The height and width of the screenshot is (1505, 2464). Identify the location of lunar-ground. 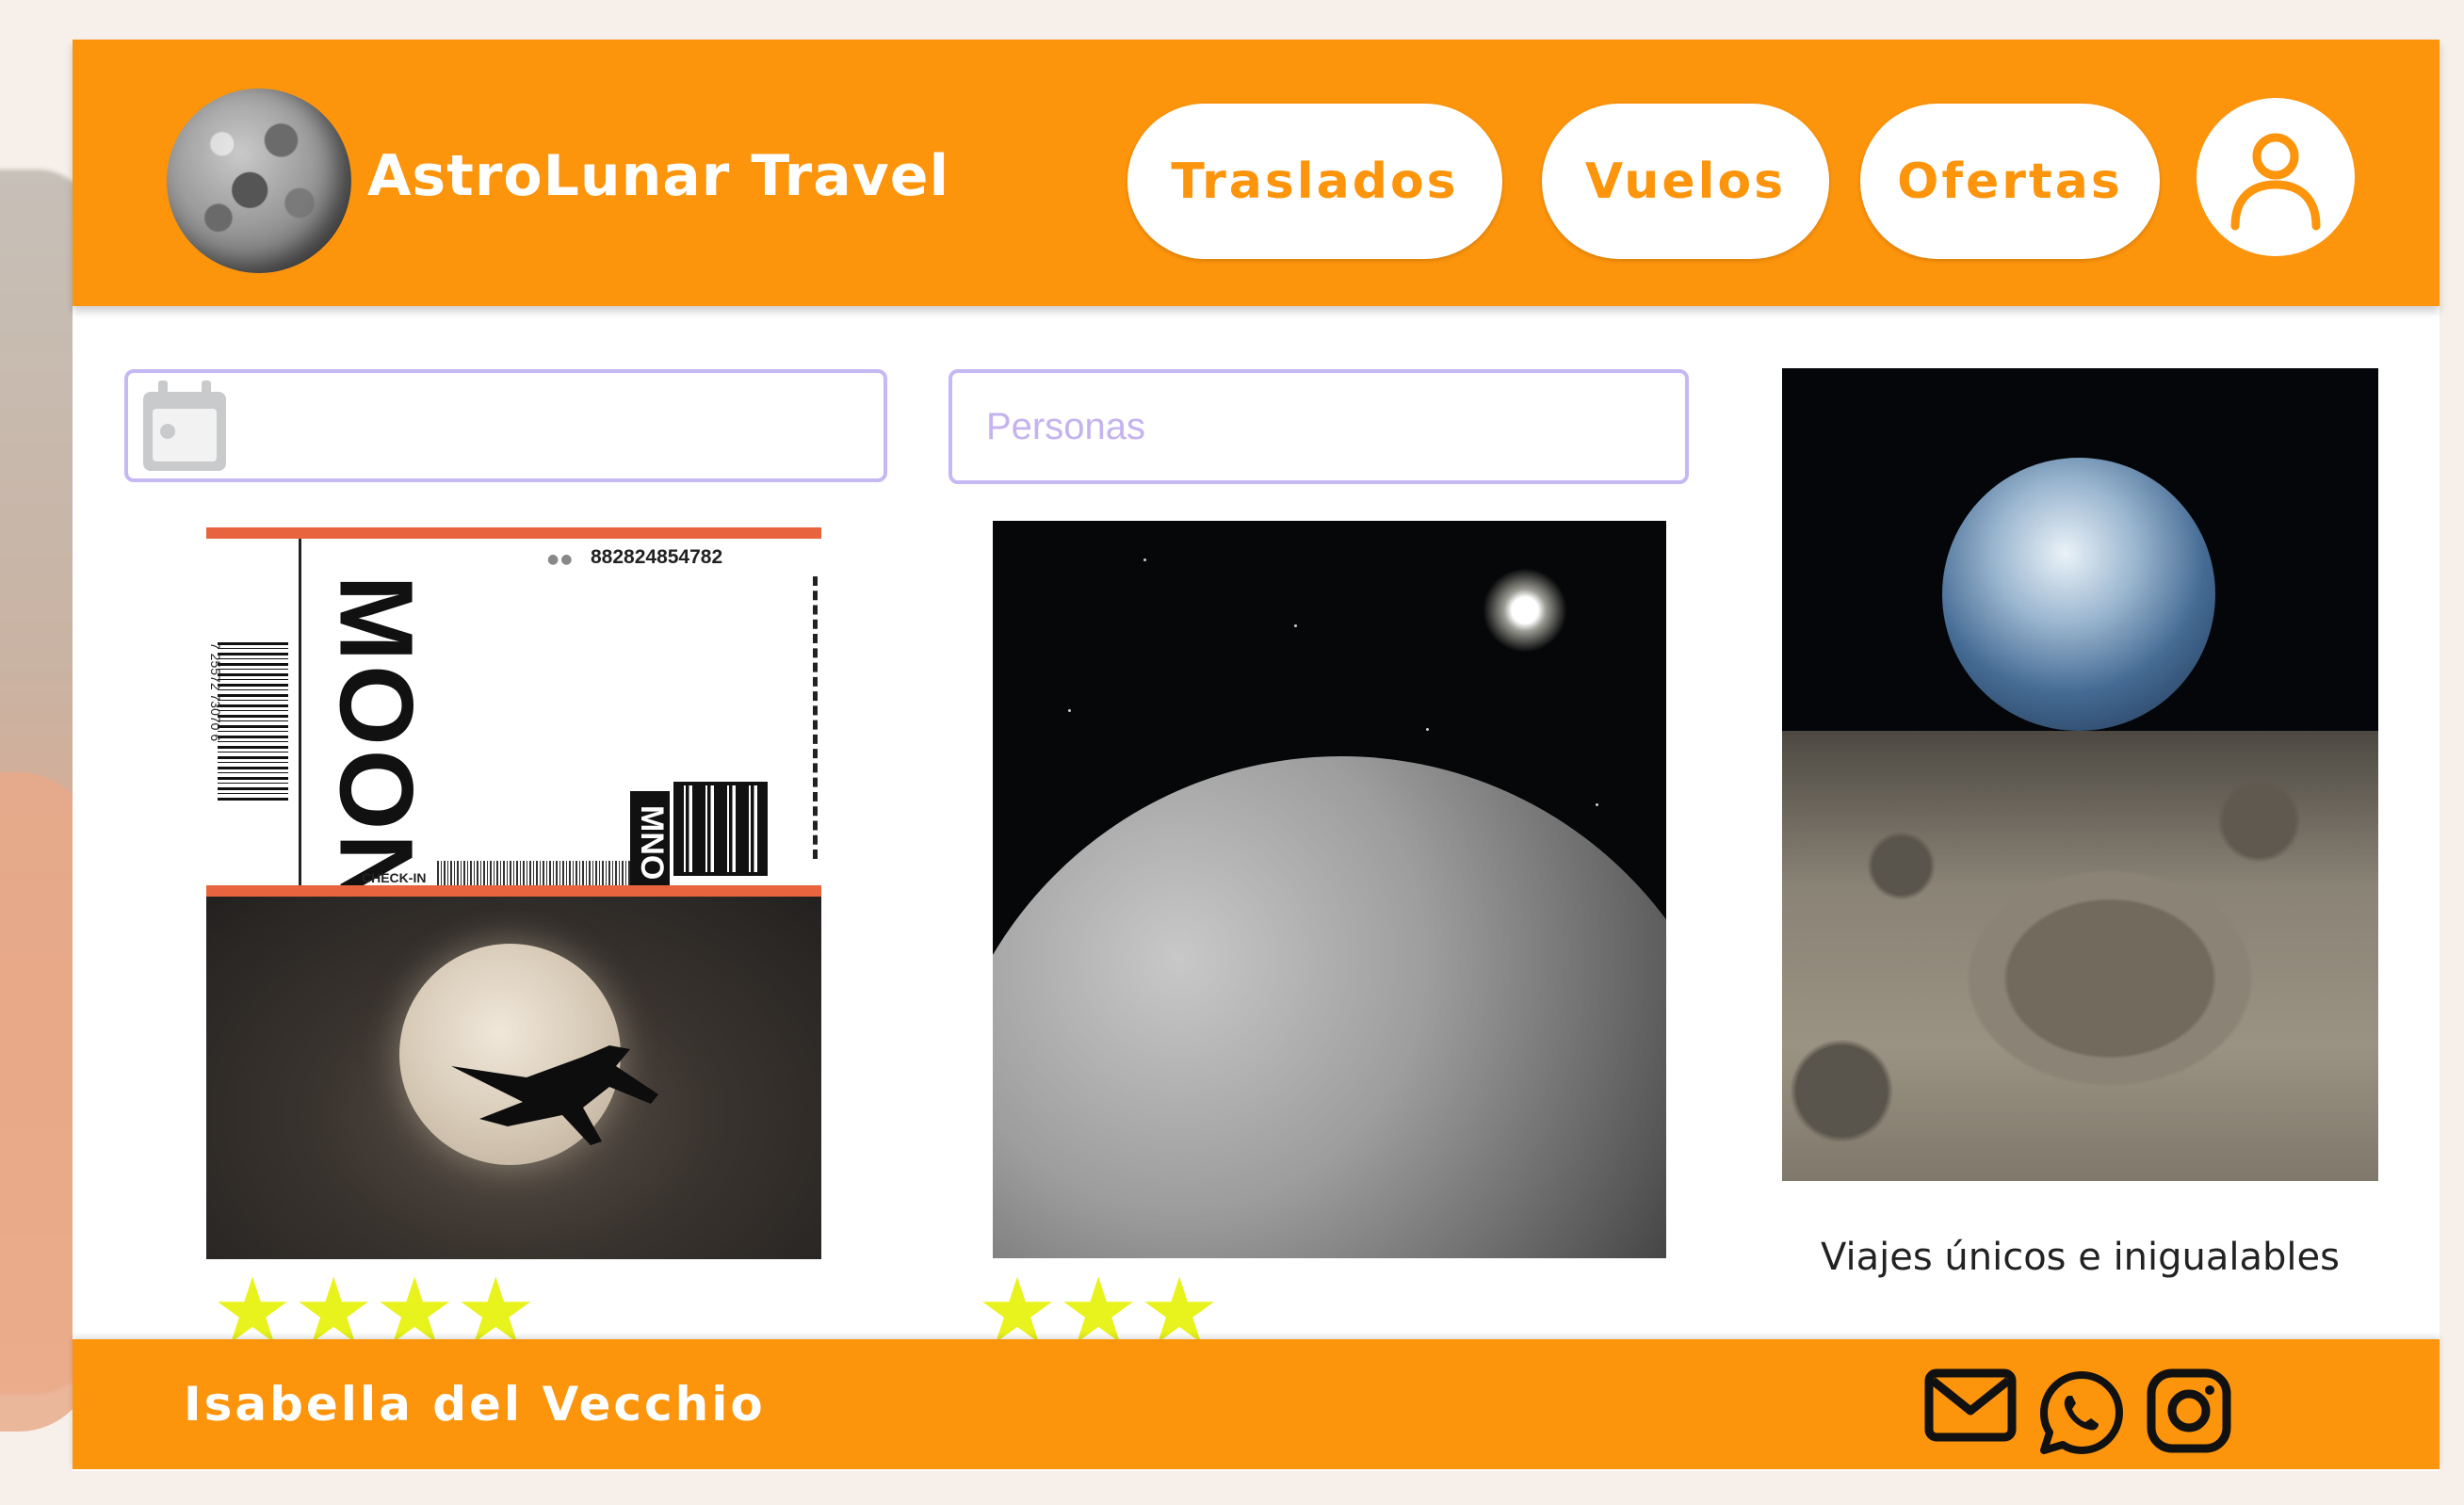
(2080, 956).